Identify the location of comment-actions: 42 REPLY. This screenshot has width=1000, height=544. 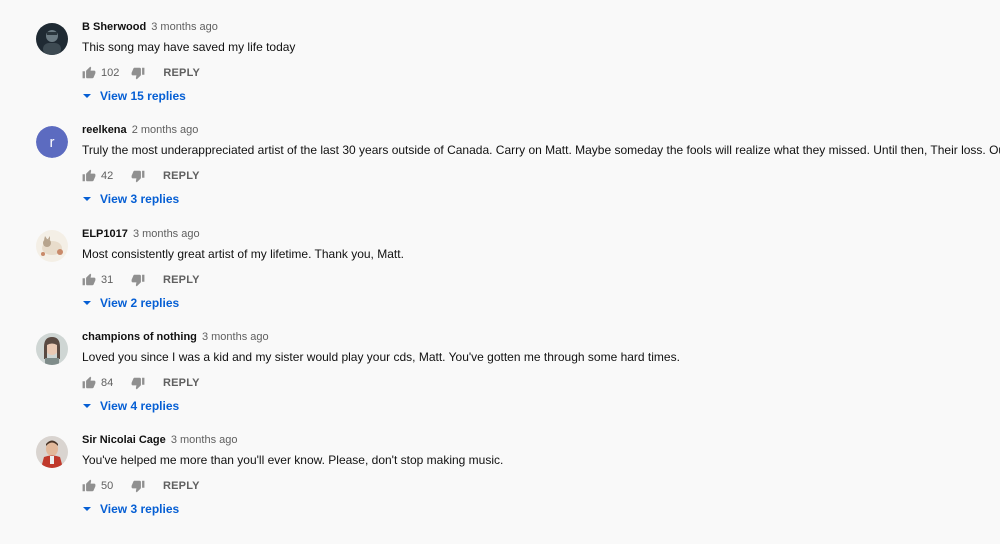
(141, 176).